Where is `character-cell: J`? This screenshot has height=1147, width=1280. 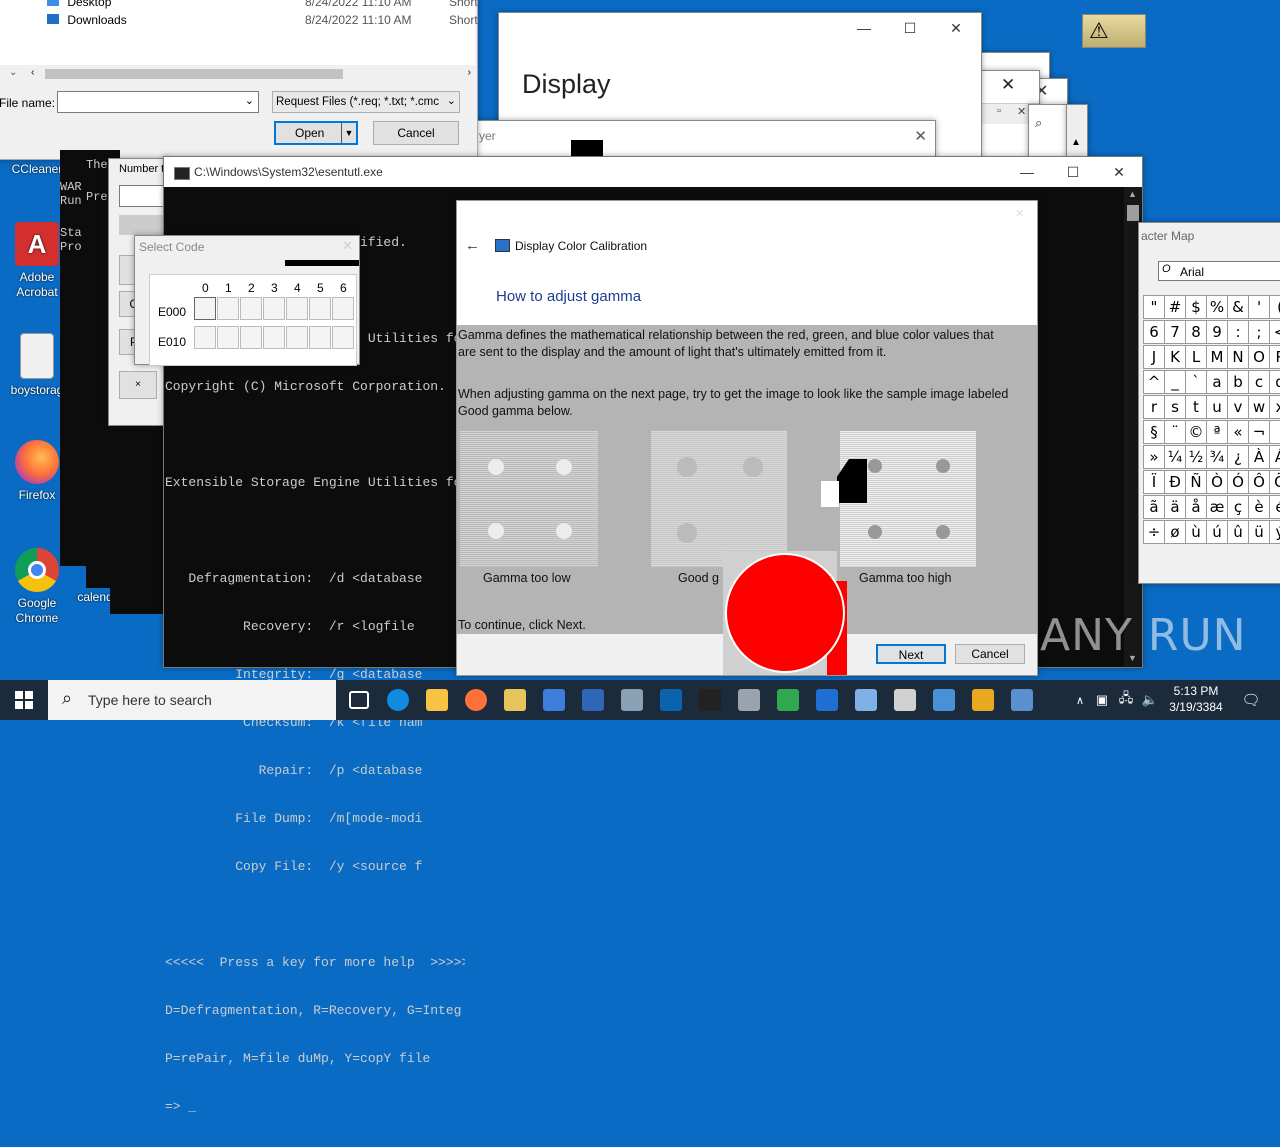
character-cell: J is located at coordinates (1154, 357).